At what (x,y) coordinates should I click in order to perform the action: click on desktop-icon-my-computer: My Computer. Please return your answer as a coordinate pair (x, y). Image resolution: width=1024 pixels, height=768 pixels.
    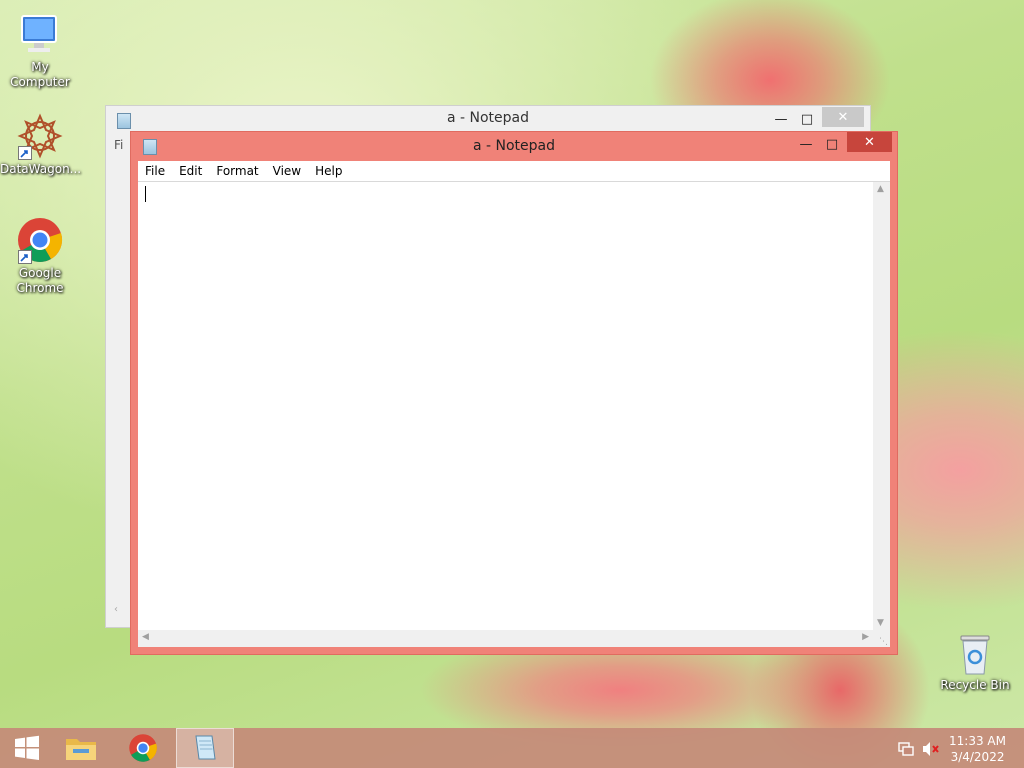
    Looking at the image, I should click on (40, 50).